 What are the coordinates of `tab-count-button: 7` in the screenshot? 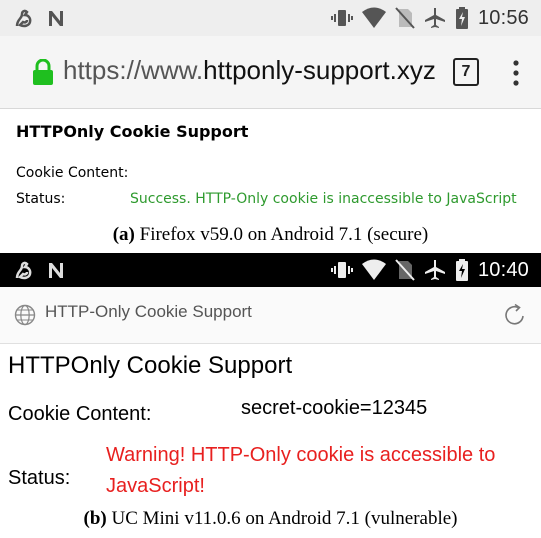 It's located at (466, 72).